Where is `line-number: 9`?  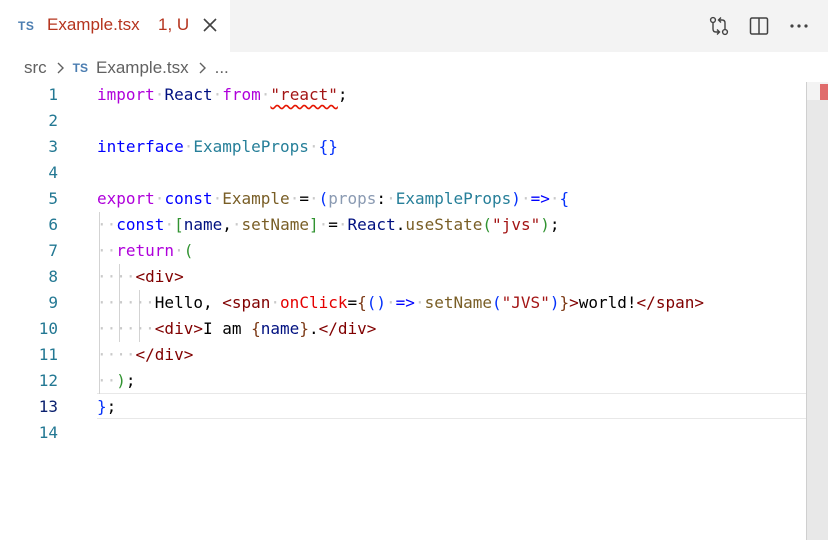 line-number: 9 is located at coordinates (53, 302).